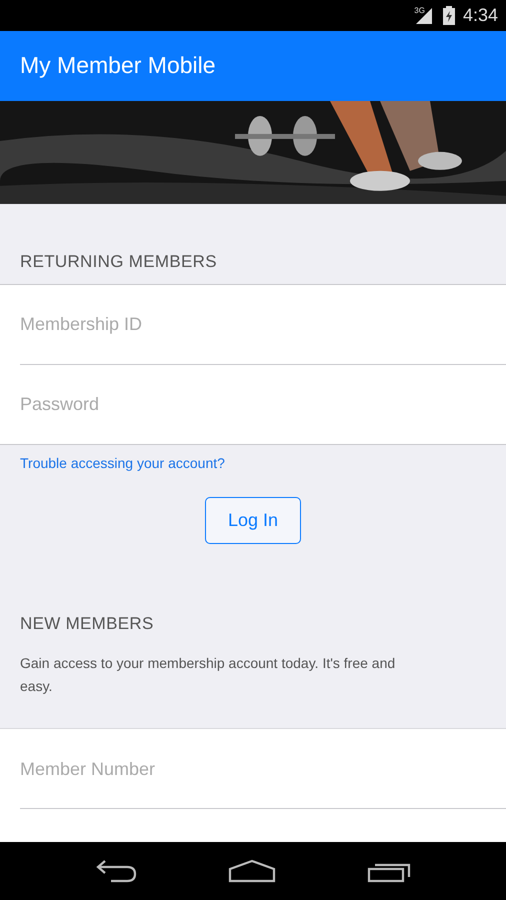 The image size is (506, 900). Describe the element at coordinates (480, 15) in the screenshot. I see `clock-time: 4:34` at that location.